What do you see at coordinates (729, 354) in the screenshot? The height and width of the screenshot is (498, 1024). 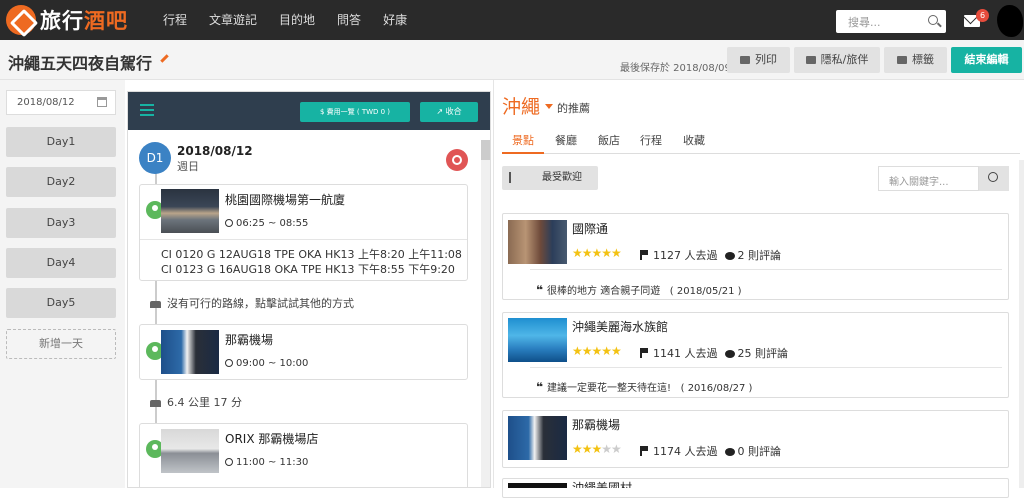 I see `comment-icon` at bounding box center [729, 354].